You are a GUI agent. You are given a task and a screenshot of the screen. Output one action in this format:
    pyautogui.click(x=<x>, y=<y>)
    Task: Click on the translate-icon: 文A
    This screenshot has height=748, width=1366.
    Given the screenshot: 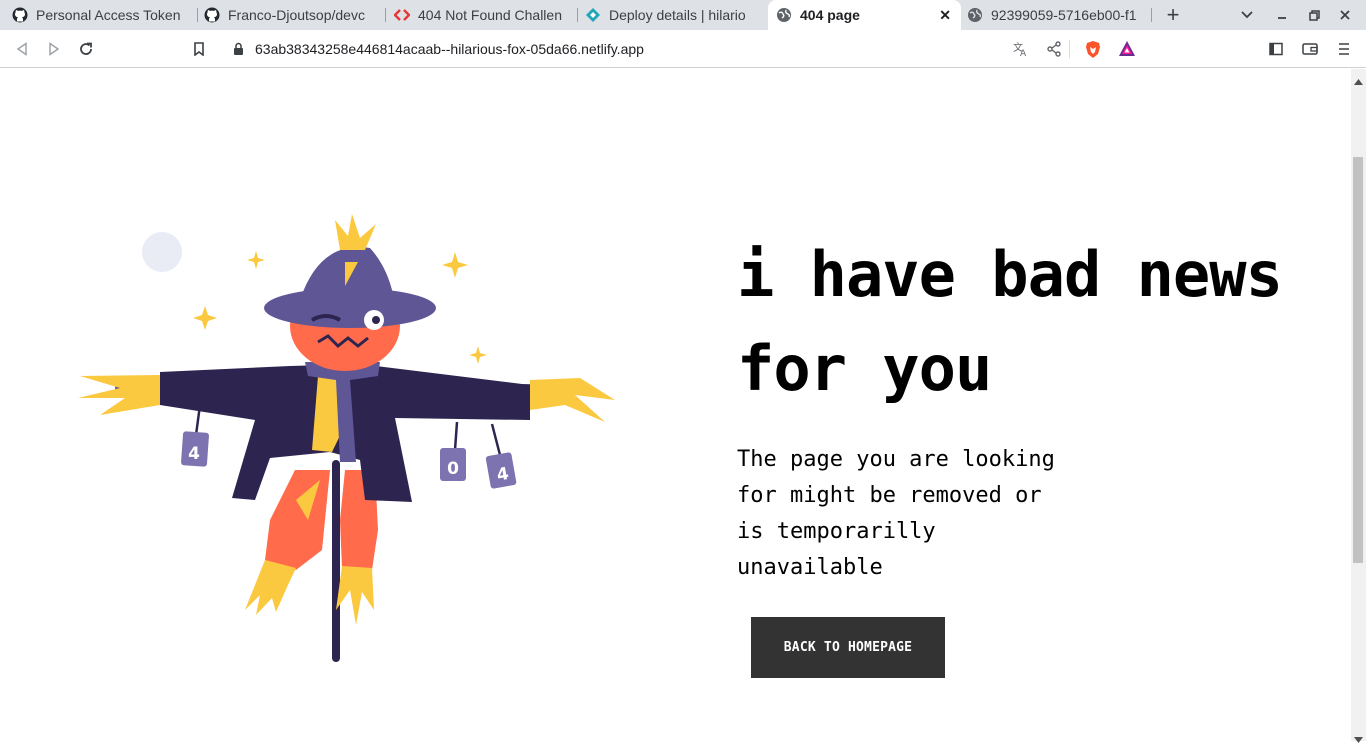 What is the action you would take?
    pyautogui.click(x=1021, y=51)
    